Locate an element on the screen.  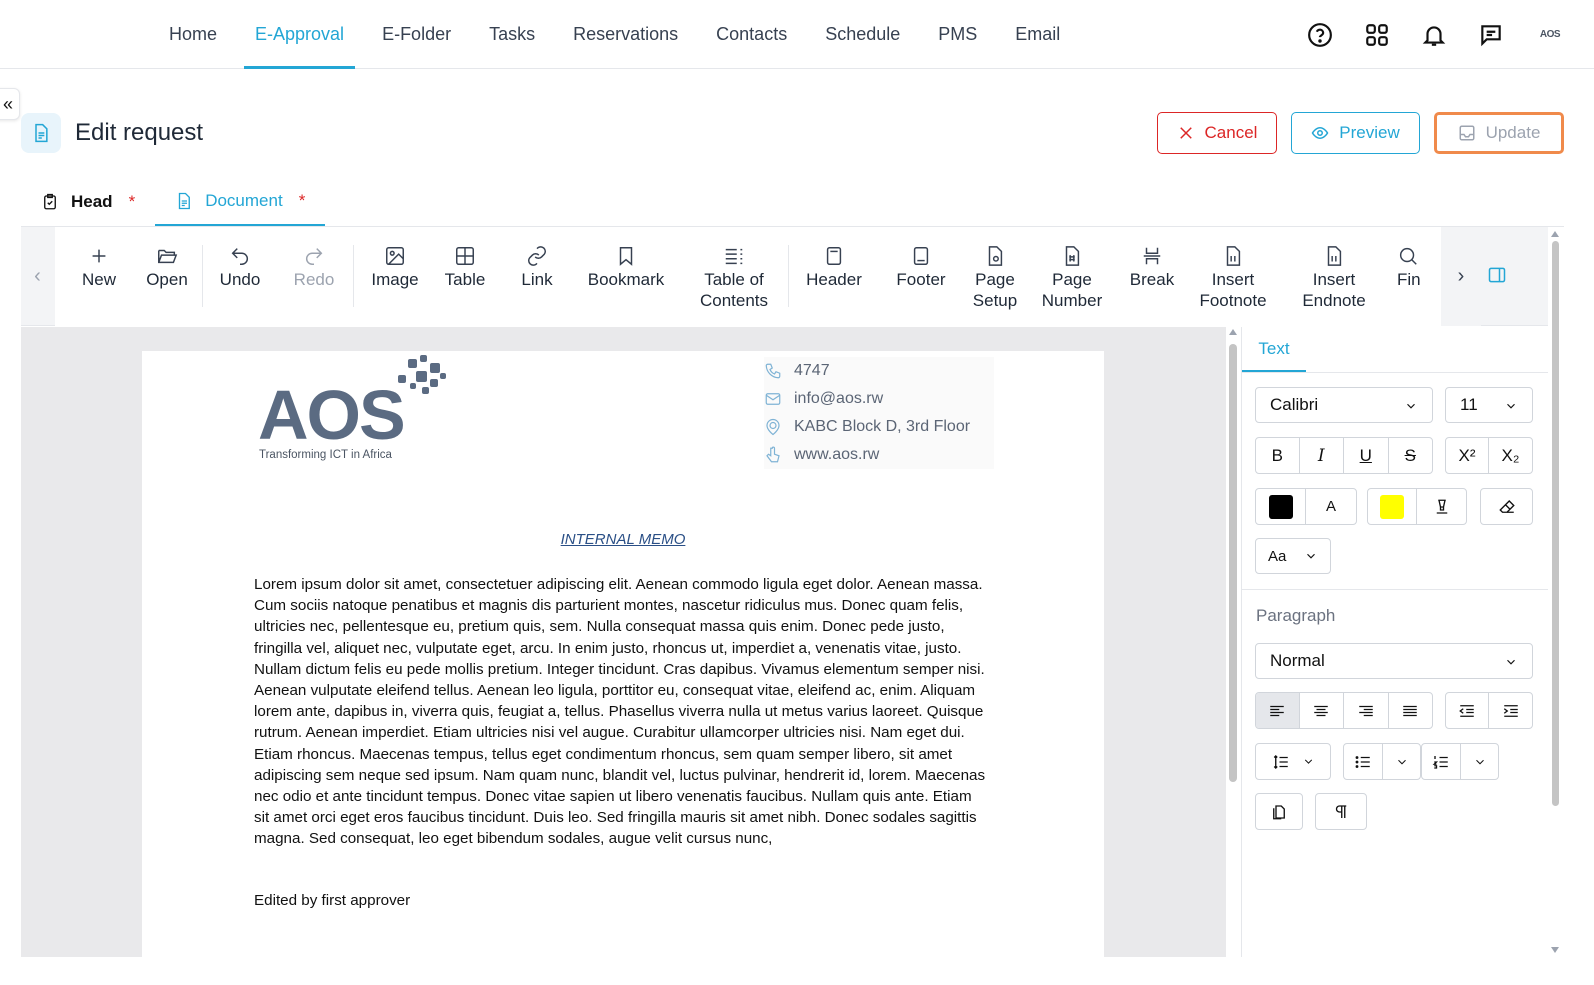
ribbon-footer-button: Footer is located at coordinates (921, 276).